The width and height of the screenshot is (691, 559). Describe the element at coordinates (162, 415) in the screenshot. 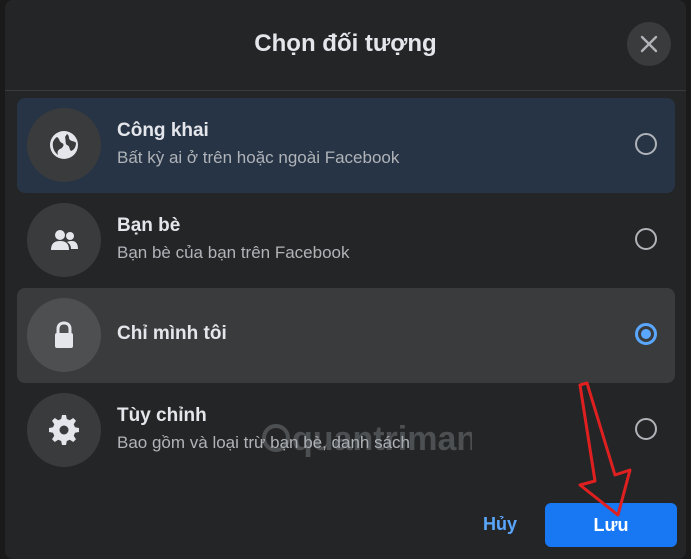

I see `option-label: Tùy chỉnh` at that location.